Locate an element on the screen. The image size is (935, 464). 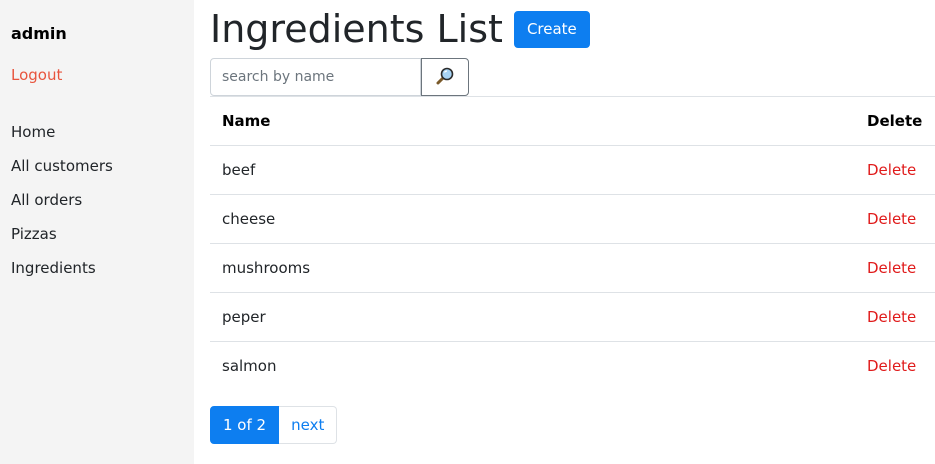
sidebar-username: admin is located at coordinates (39, 33).